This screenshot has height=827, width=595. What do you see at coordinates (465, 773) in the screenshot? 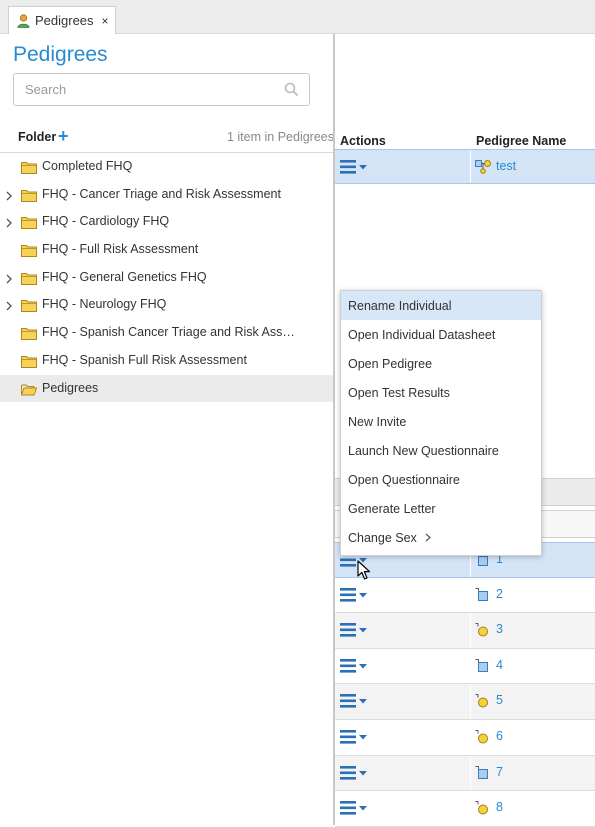
I see `table-row: 7` at bounding box center [465, 773].